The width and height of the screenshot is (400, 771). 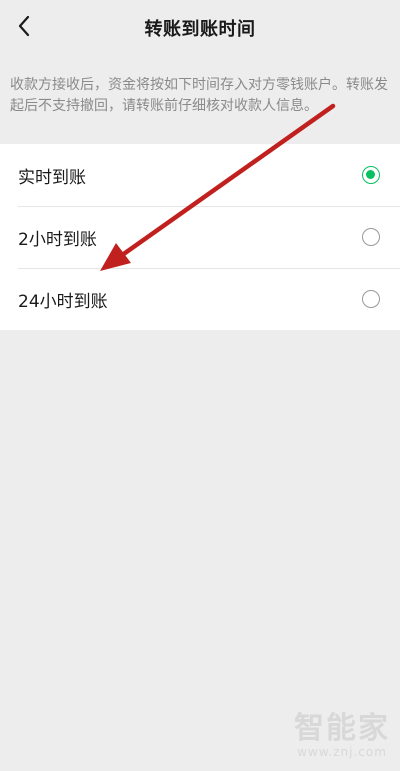 I want to click on watermark-top: 智能家, so click(x=342, y=725).